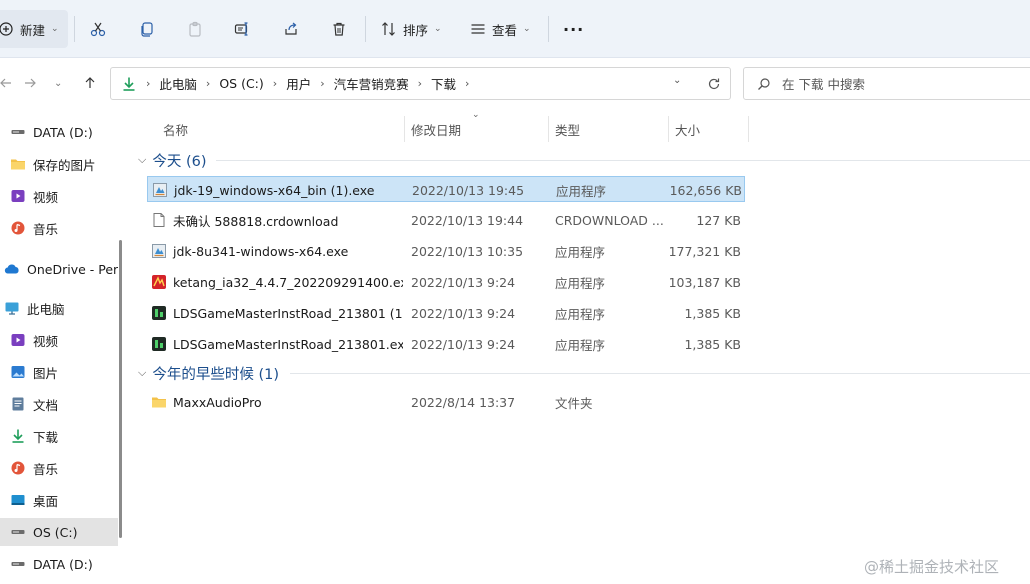  What do you see at coordinates (120, 389) in the screenshot?
I see `sidebar-scrollbar` at bounding box center [120, 389].